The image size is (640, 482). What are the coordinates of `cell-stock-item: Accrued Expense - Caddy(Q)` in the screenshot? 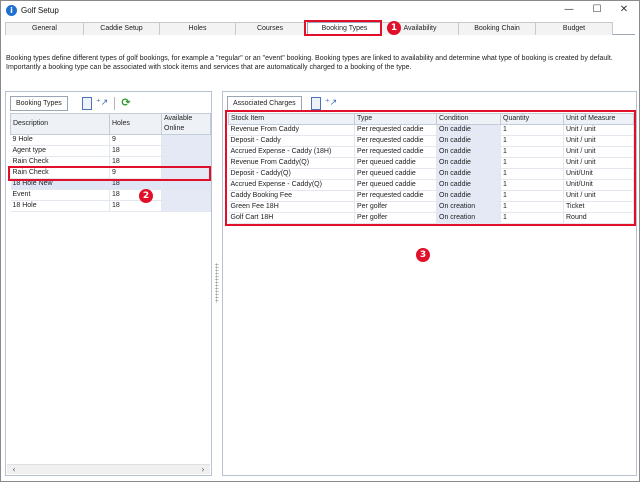 It's located at (291, 185).